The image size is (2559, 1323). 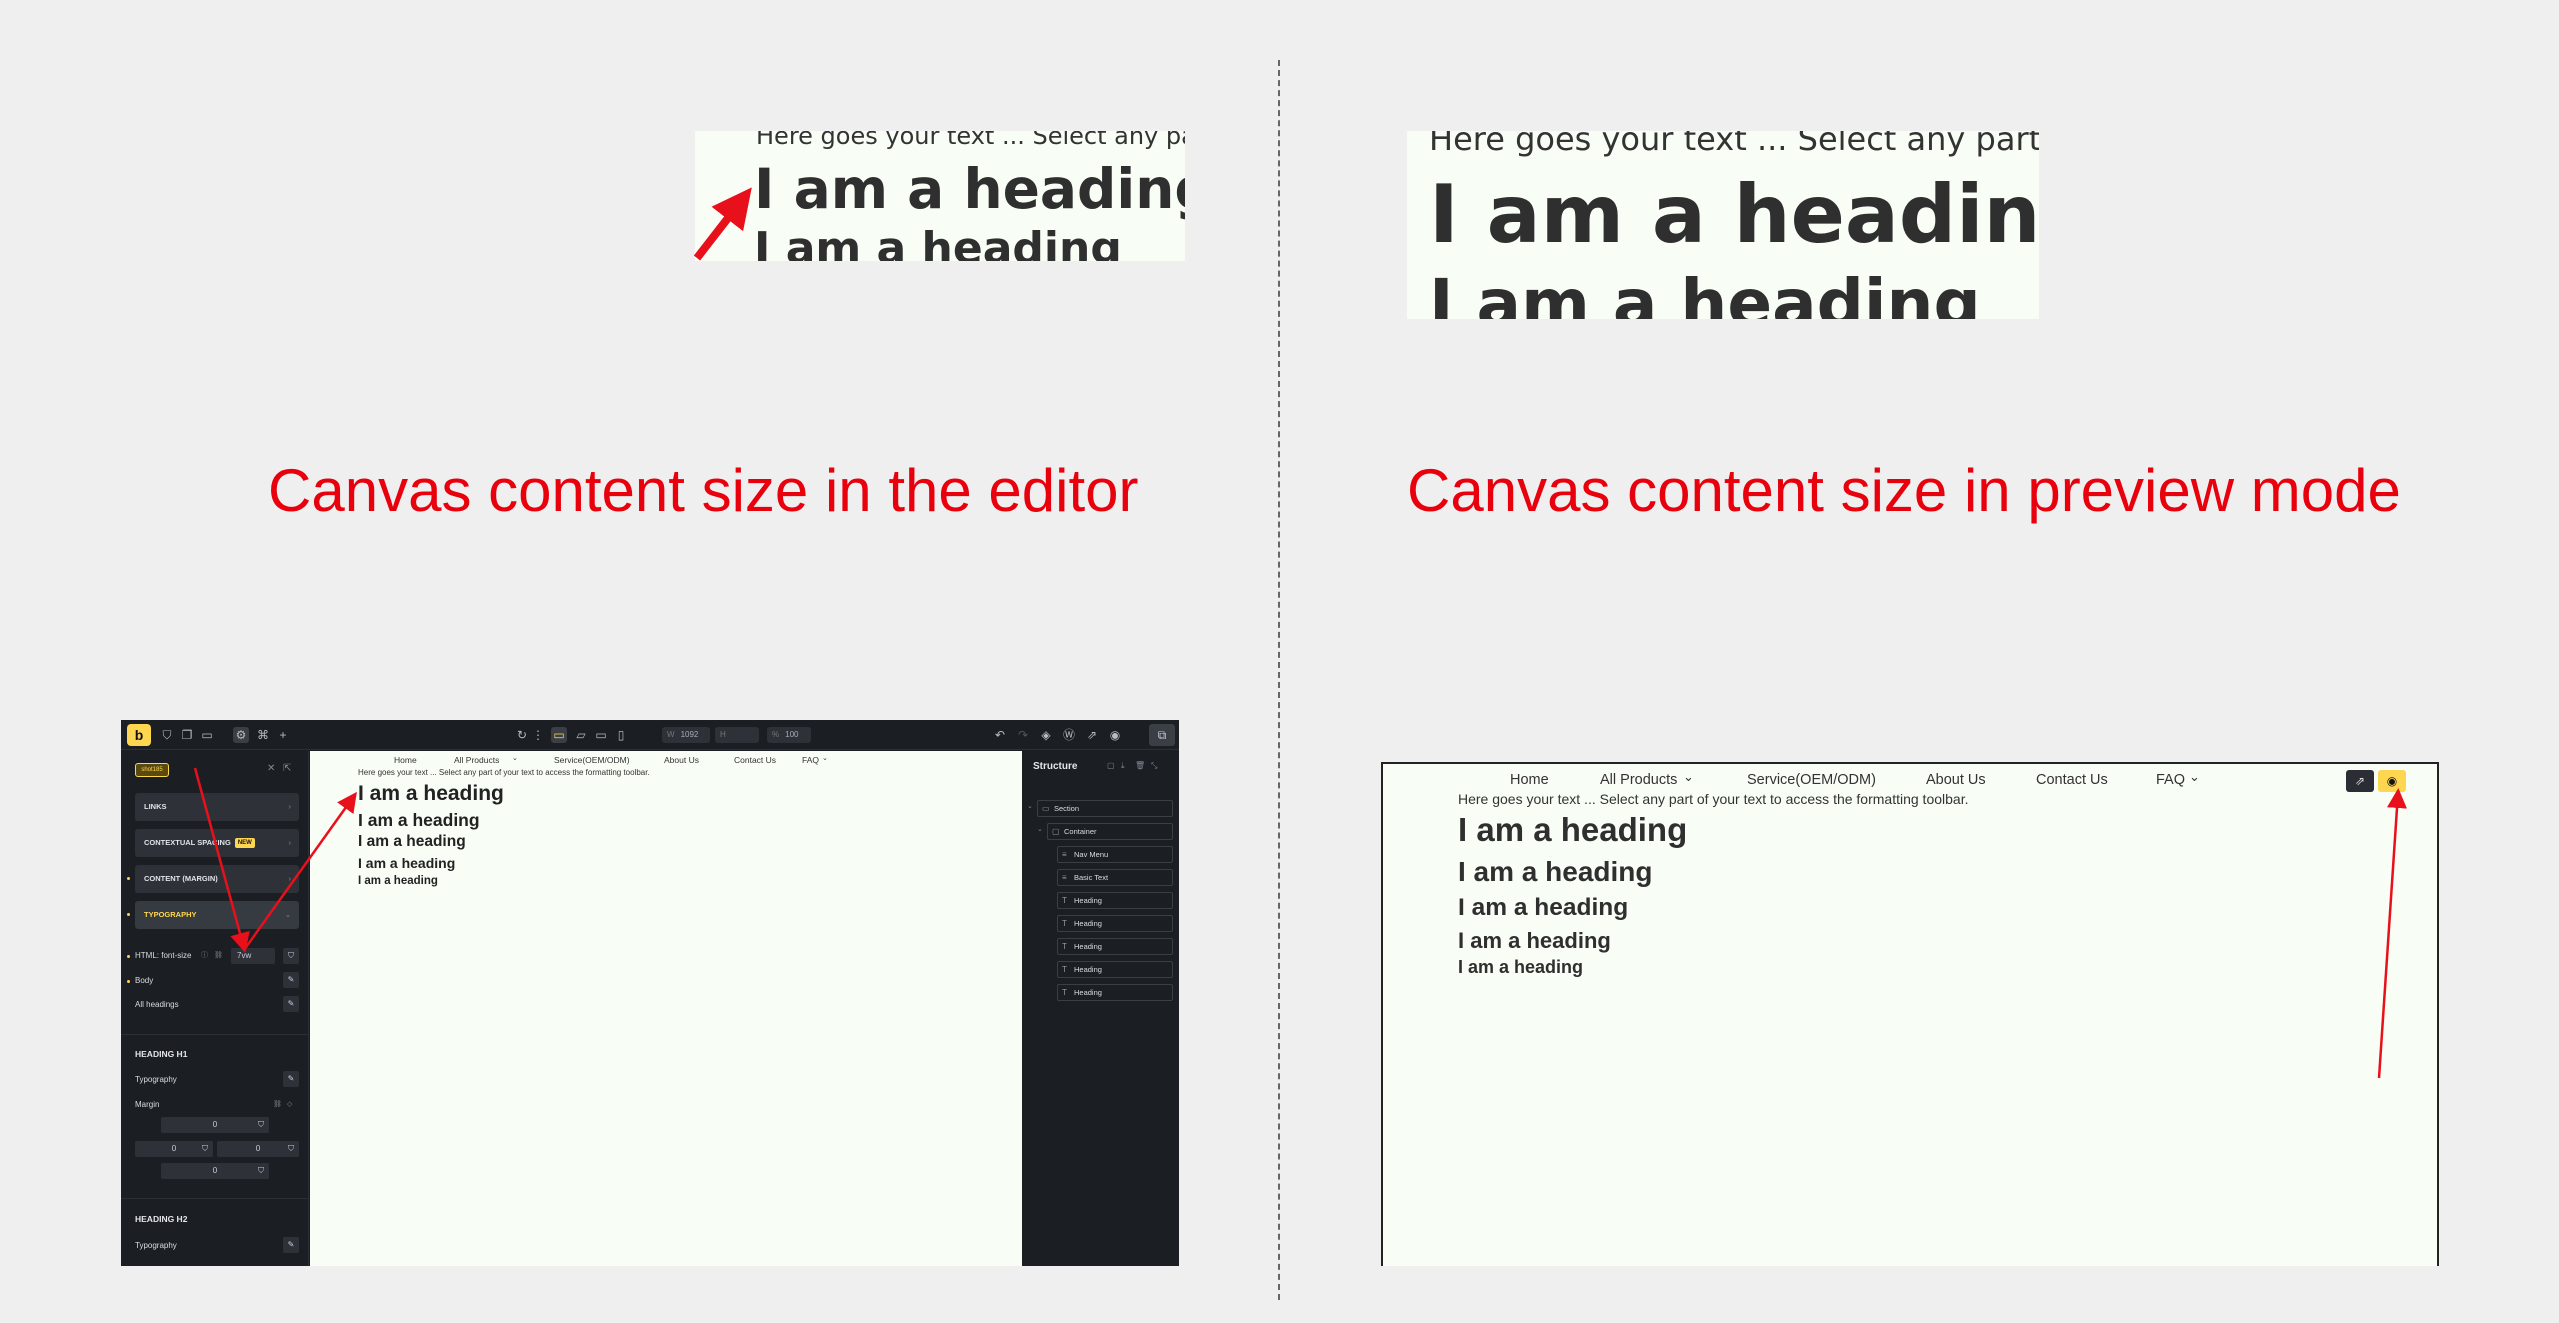 What do you see at coordinates (1067, 808) in the screenshot?
I see `structure-item-label: Section` at bounding box center [1067, 808].